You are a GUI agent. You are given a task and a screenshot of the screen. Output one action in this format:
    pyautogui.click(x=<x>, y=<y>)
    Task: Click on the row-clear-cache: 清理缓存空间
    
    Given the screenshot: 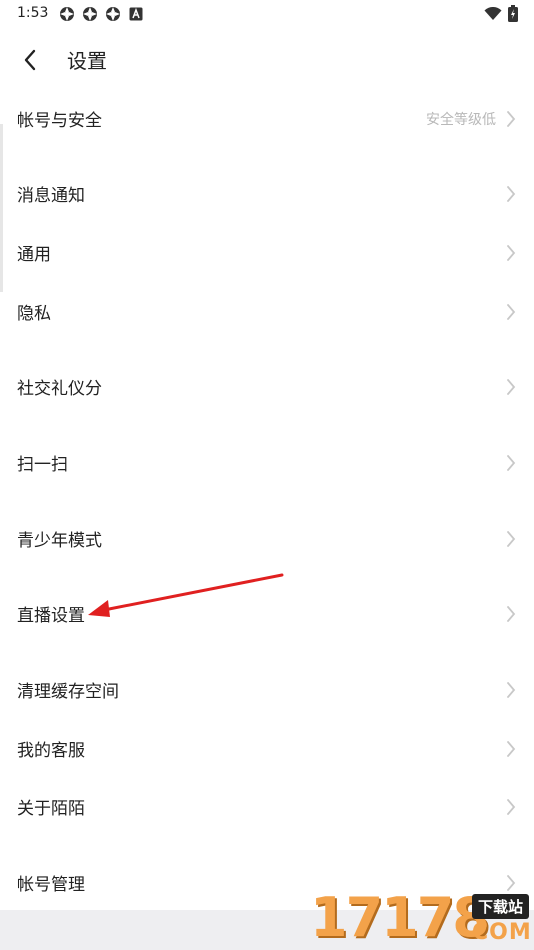 What is the action you would take?
    pyautogui.click(x=267, y=690)
    